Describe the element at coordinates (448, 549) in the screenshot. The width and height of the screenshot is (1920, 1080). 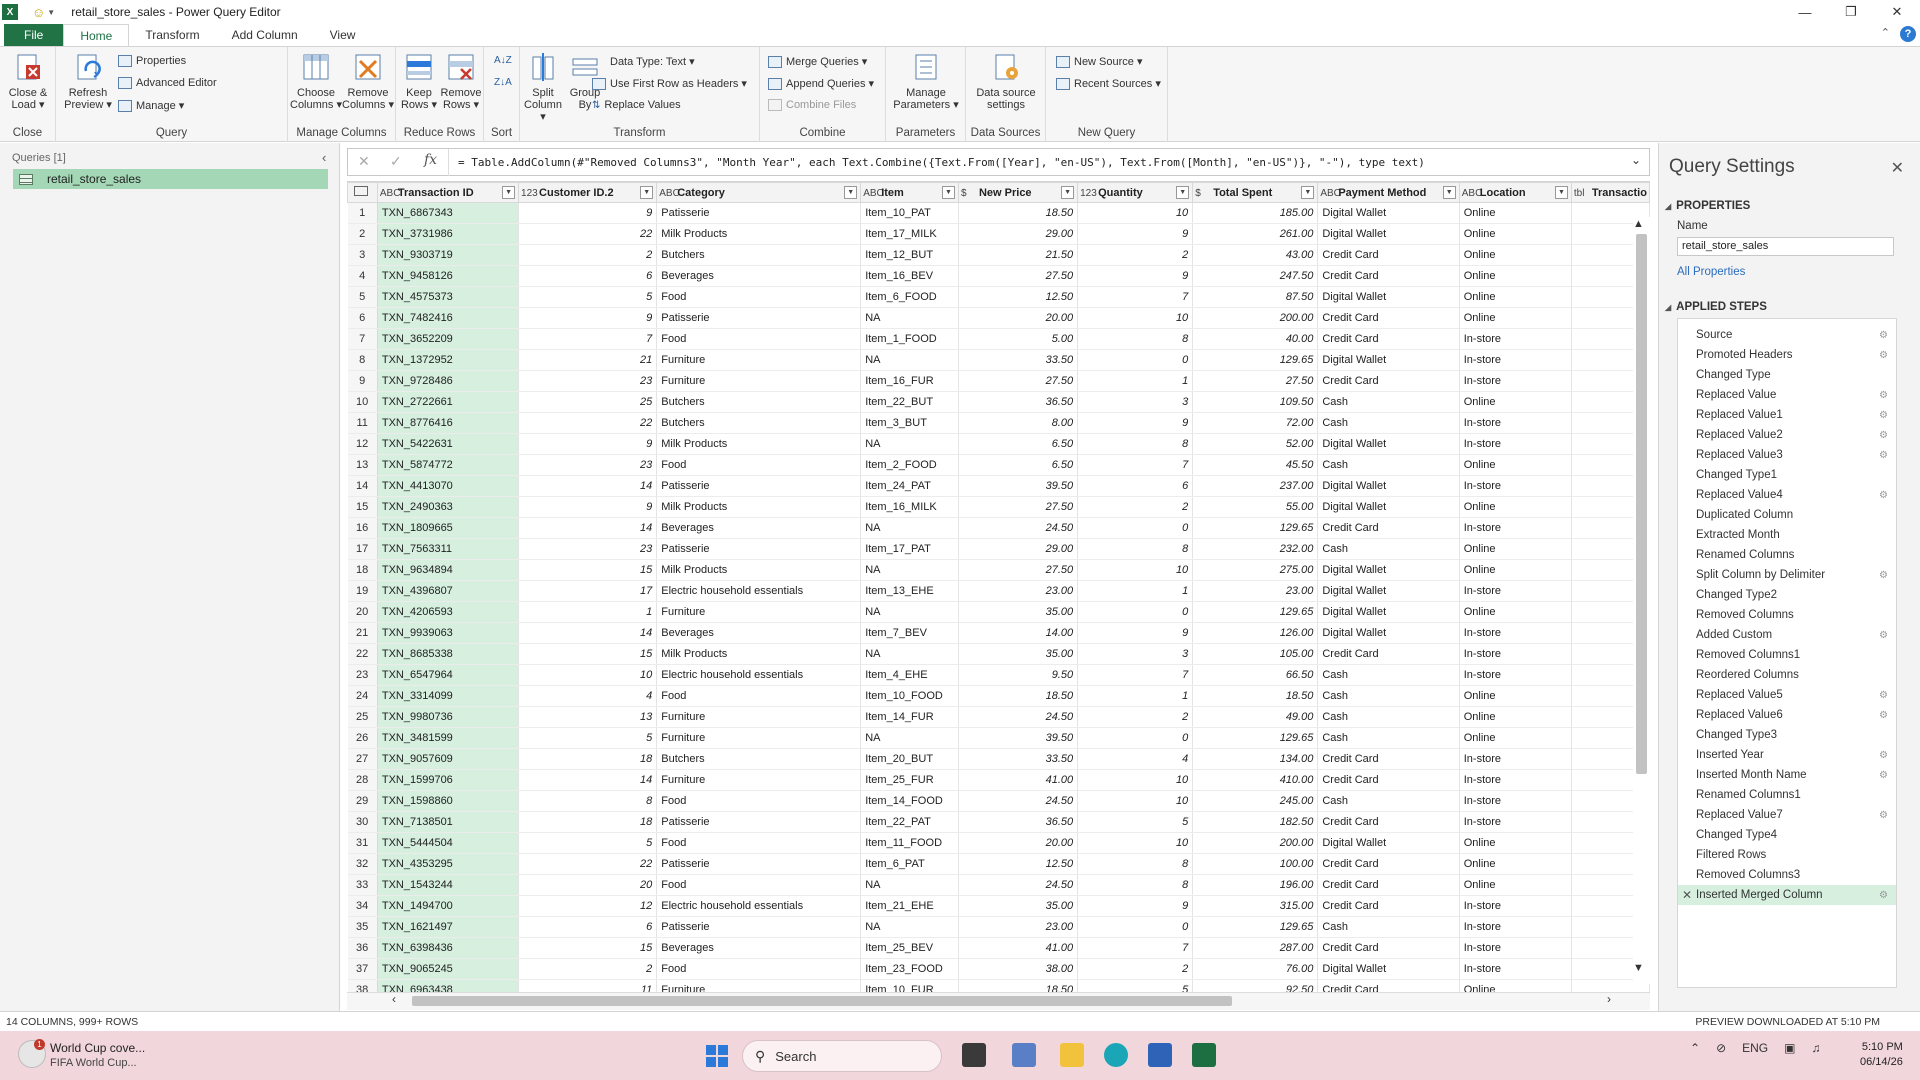
I see `table-cell: TXN_7563311` at that location.